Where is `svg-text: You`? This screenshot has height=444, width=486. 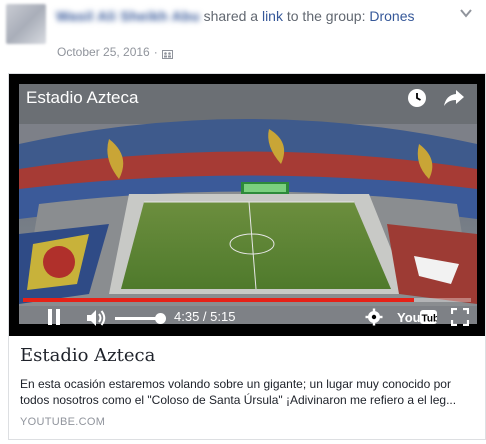
svg-text: You is located at coordinates (409, 317).